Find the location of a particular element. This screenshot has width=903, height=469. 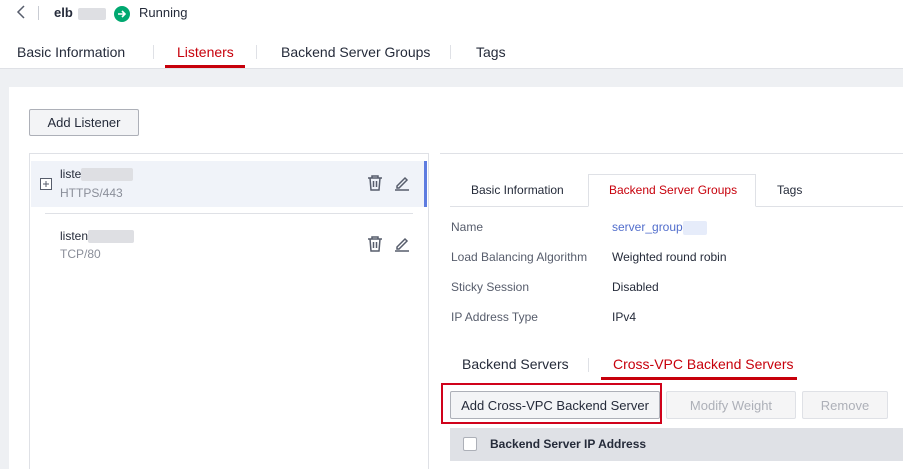

select-all-checkbox is located at coordinates (470, 444).